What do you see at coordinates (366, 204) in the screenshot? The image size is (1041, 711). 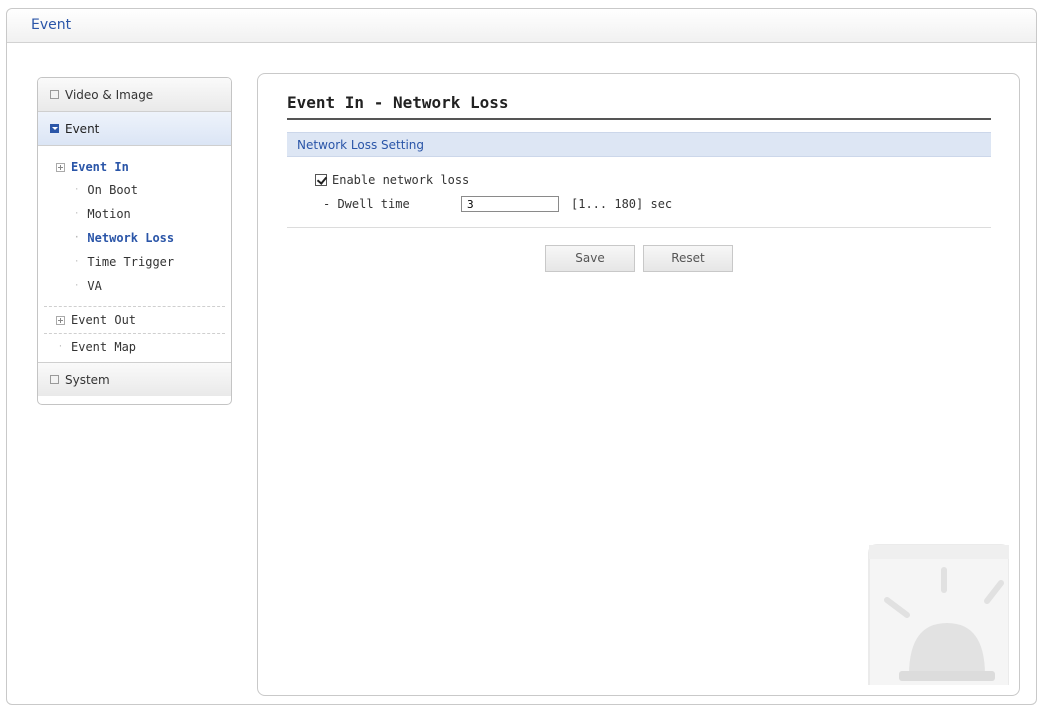 I see `dwell-time-label: - Dwell time` at bounding box center [366, 204].